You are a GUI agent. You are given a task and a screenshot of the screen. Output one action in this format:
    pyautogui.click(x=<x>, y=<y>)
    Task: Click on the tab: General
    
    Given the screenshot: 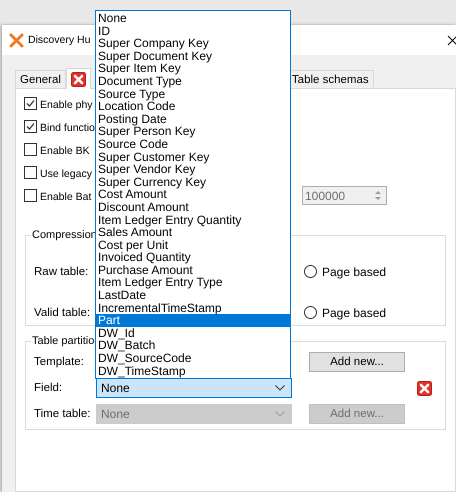 What is the action you would take?
    pyautogui.click(x=40, y=79)
    